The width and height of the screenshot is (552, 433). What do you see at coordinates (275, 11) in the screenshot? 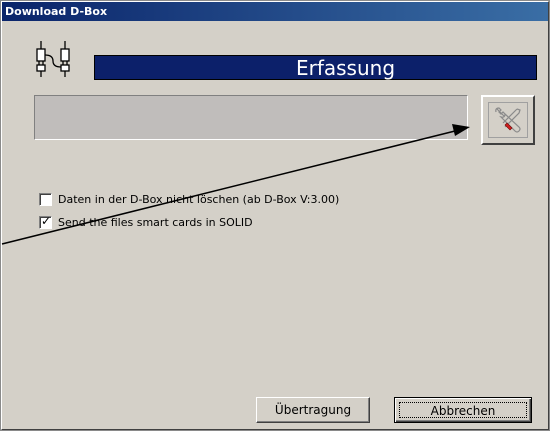
I see `title-bar: Download D-Box` at bounding box center [275, 11].